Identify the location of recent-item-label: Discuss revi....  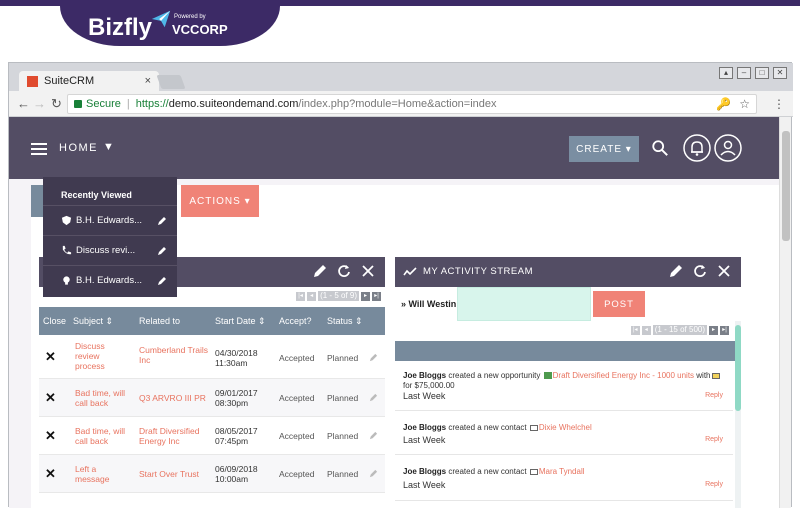
(106, 250).